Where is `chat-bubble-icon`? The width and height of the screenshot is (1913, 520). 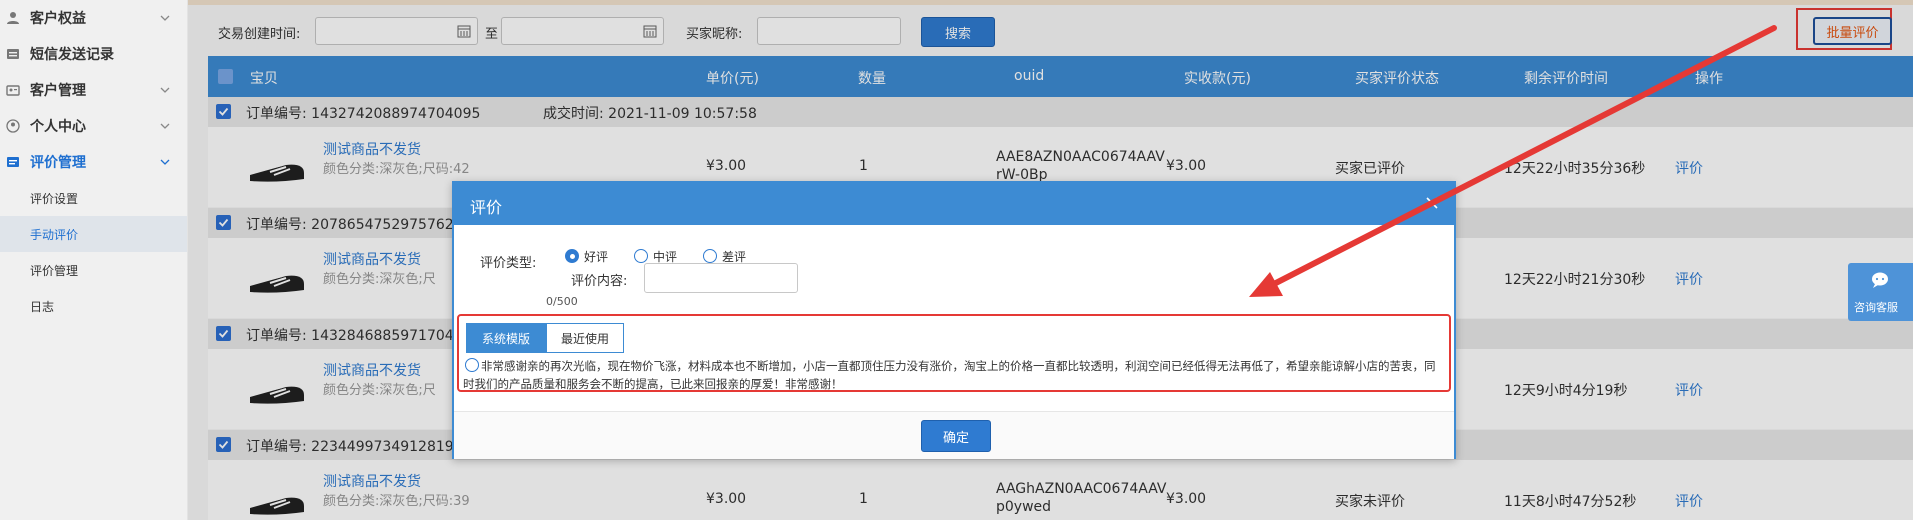
chat-bubble-icon is located at coordinates (1880, 280).